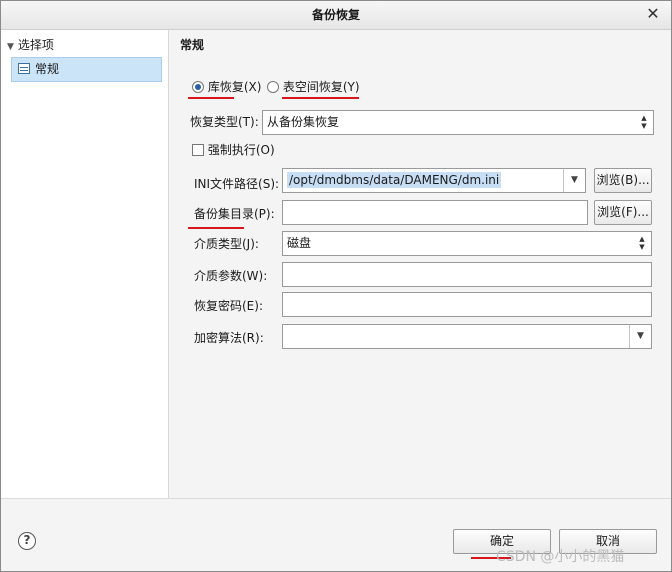 The image size is (672, 572). Describe the element at coordinates (198, 150) in the screenshot. I see `force-checkbox-box` at that location.